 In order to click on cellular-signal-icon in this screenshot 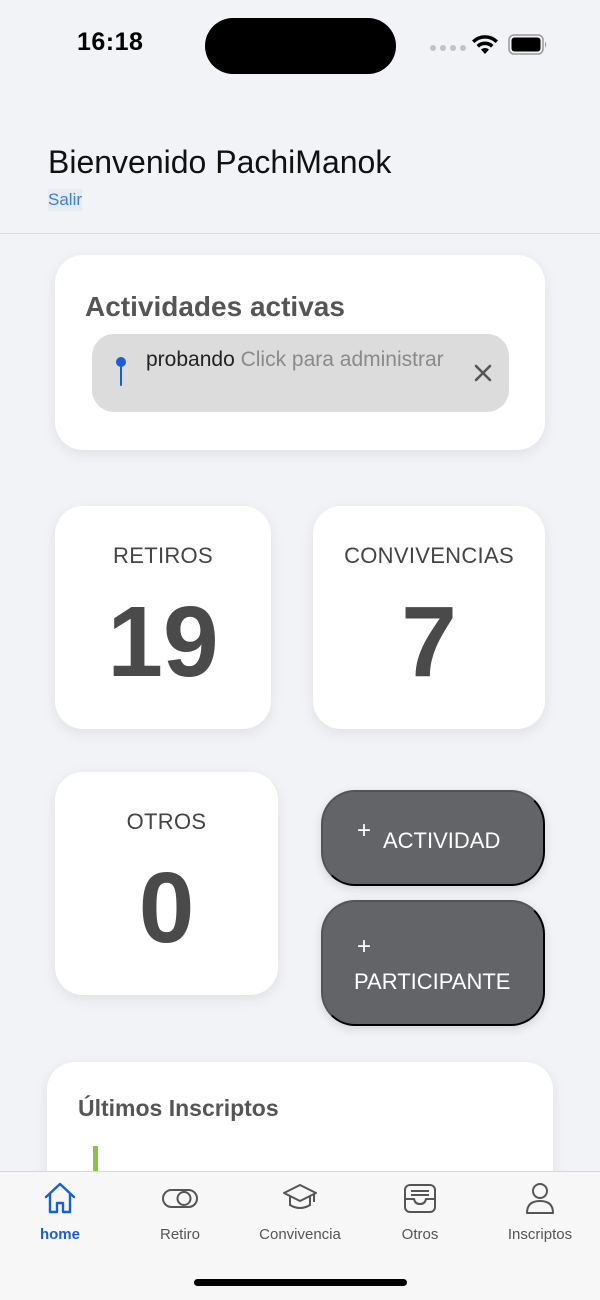, I will do `click(448, 48)`.